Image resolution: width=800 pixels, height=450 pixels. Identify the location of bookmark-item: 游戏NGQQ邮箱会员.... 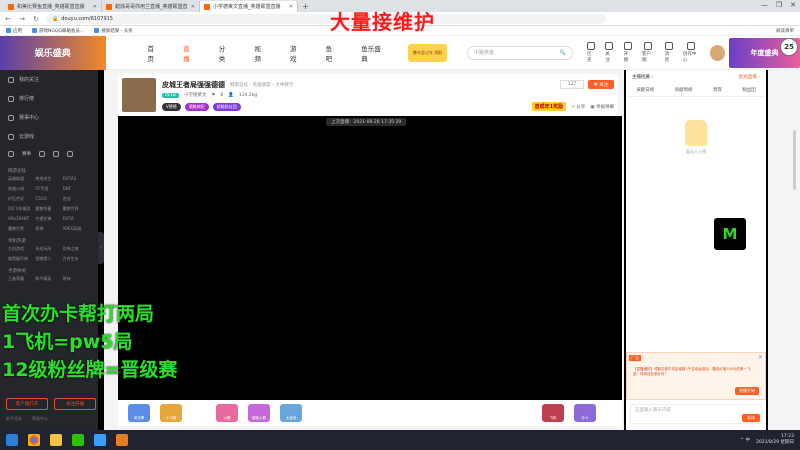
(58, 30).